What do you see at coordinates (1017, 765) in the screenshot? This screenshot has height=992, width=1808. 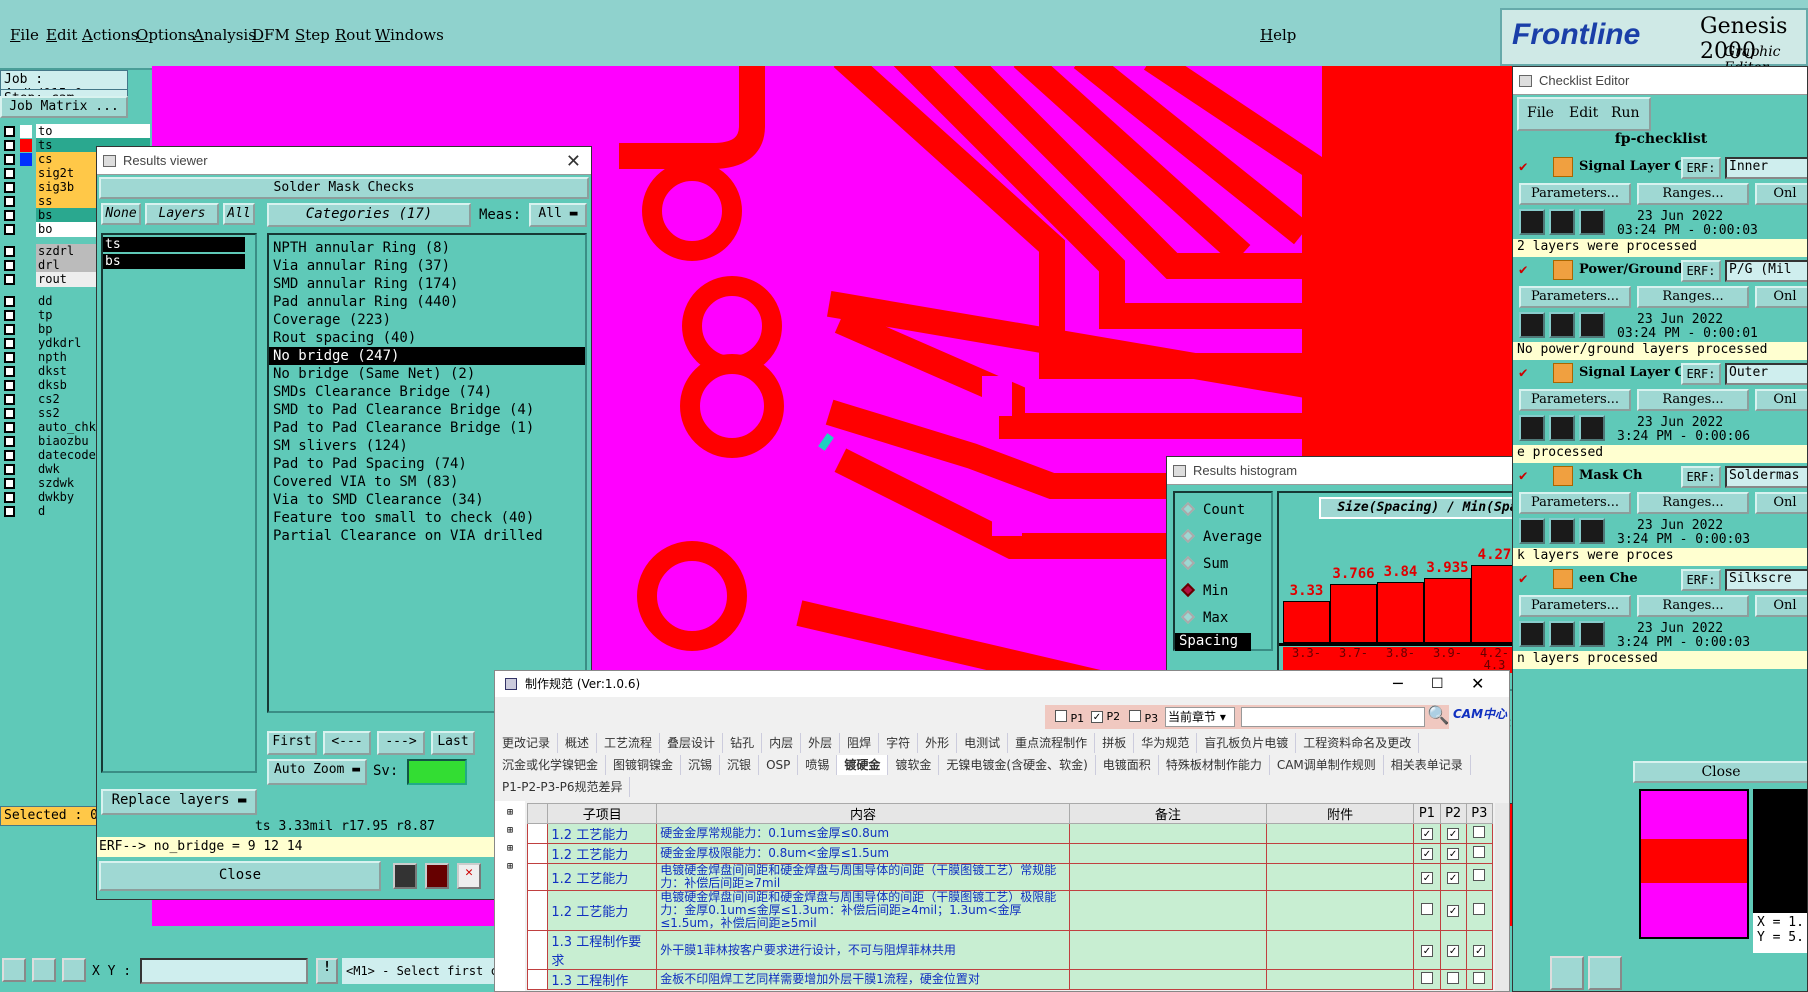 I see `spec-tab: 无镍电镀金(含硬金、软金)` at bounding box center [1017, 765].